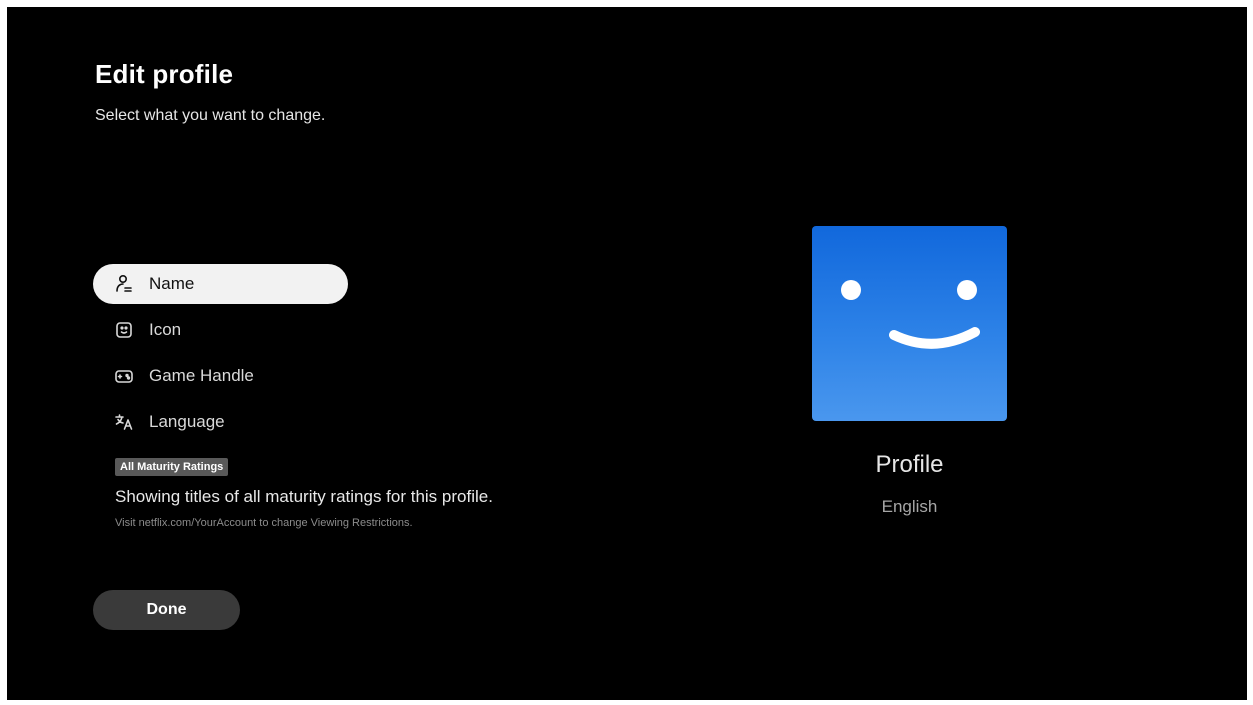 This screenshot has width=1253, height=705. What do you see at coordinates (910, 314) in the screenshot?
I see `smiley-face-icon` at bounding box center [910, 314].